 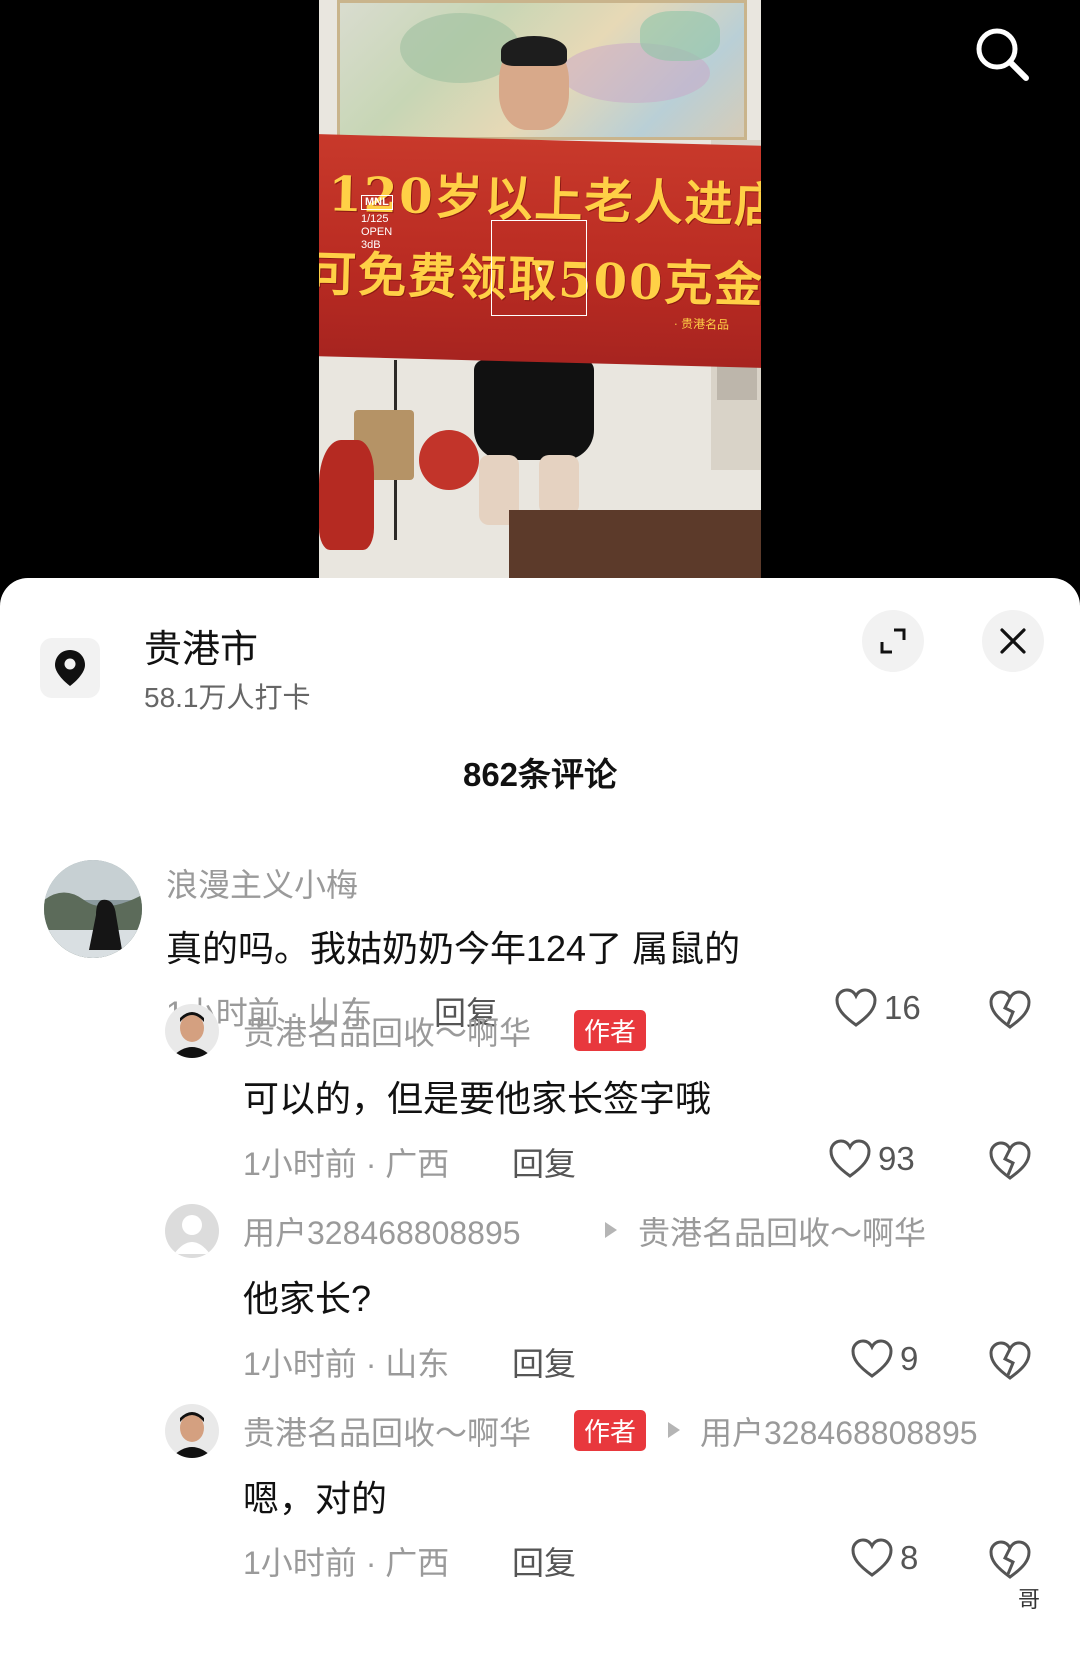 What do you see at coordinates (227, 697) in the screenshot?
I see `location-checkins: 58.1万人打卡` at bounding box center [227, 697].